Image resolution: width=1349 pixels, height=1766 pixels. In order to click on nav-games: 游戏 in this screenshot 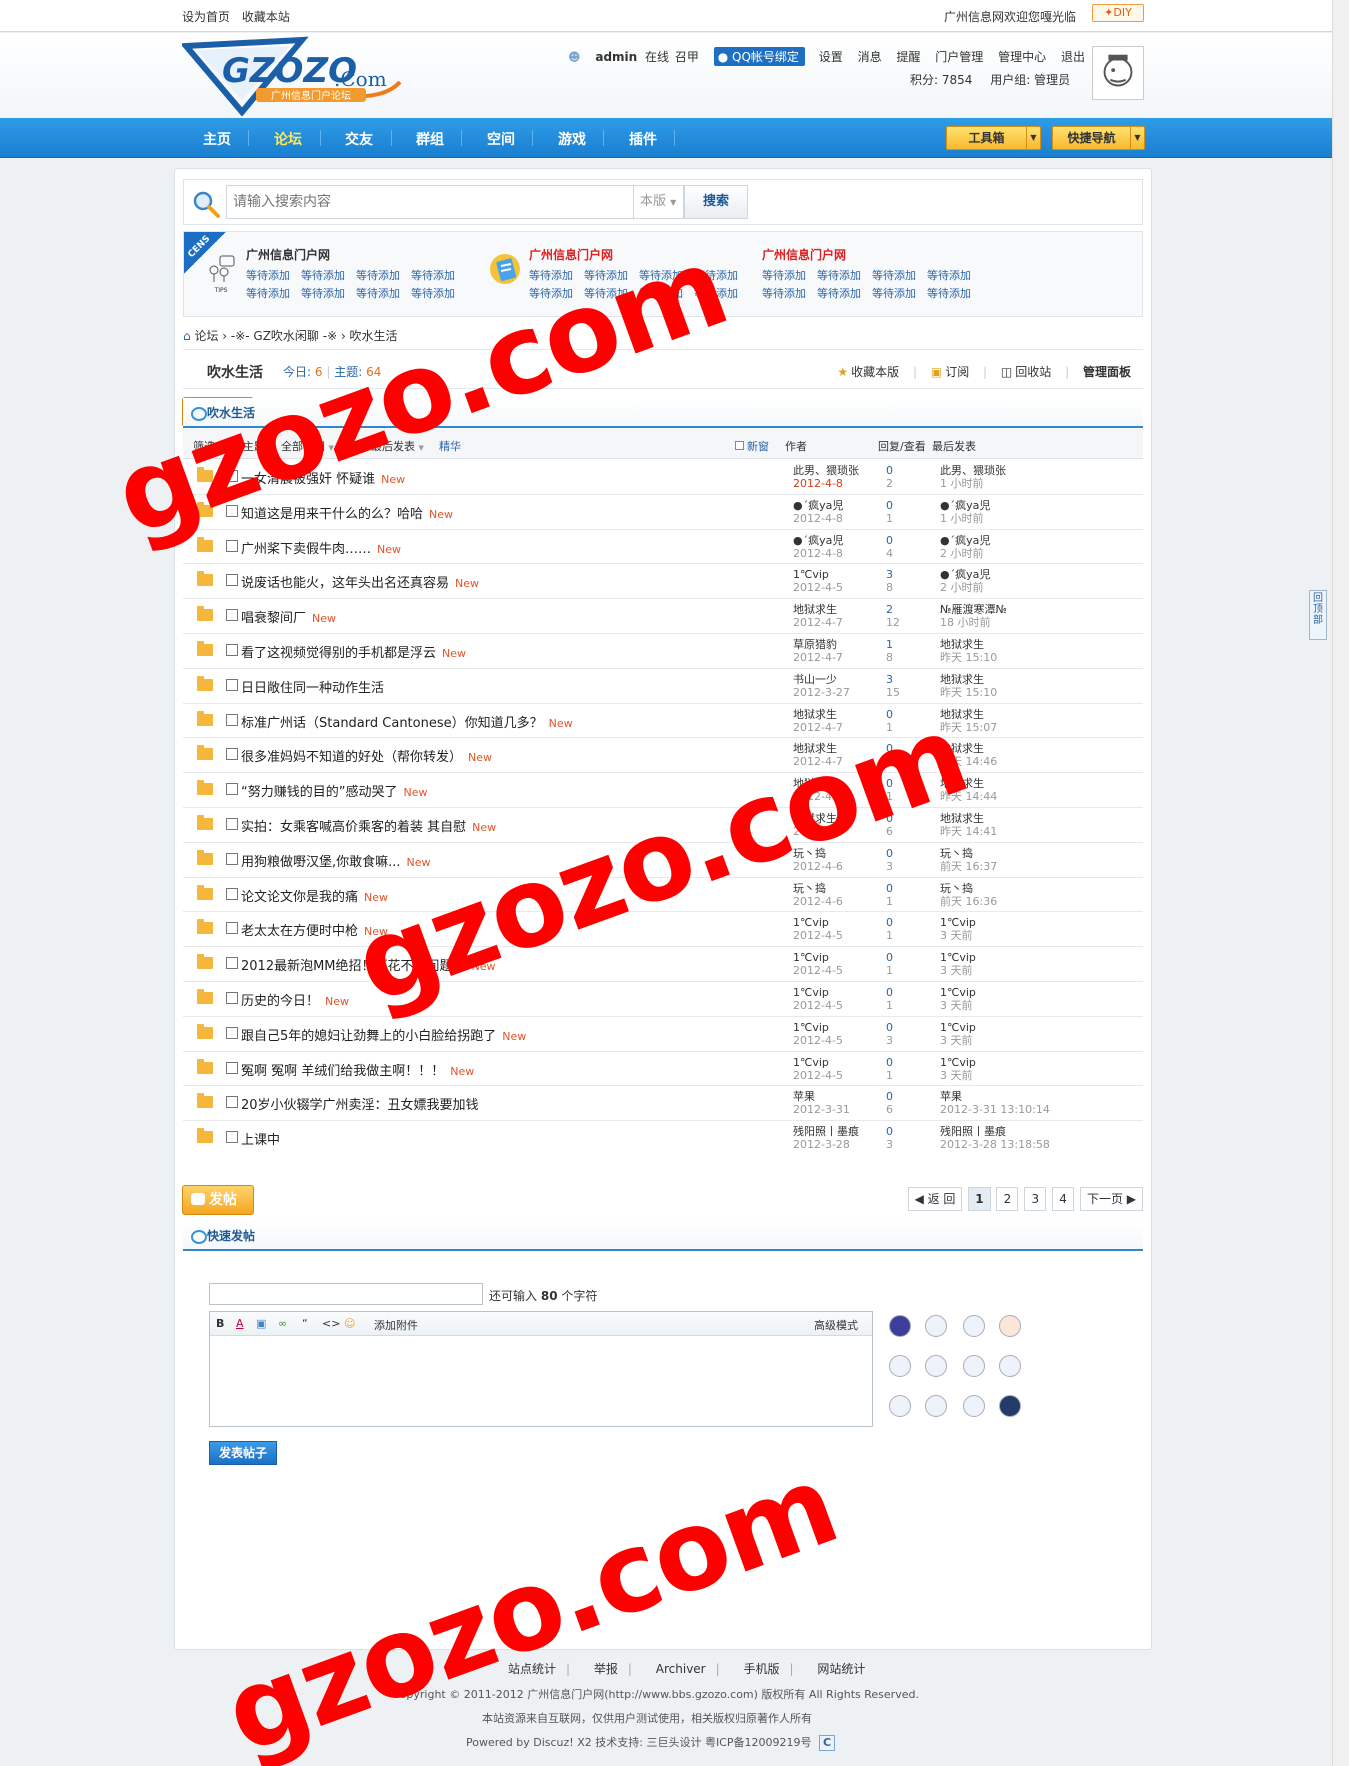, I will do `click(572, 139)`.